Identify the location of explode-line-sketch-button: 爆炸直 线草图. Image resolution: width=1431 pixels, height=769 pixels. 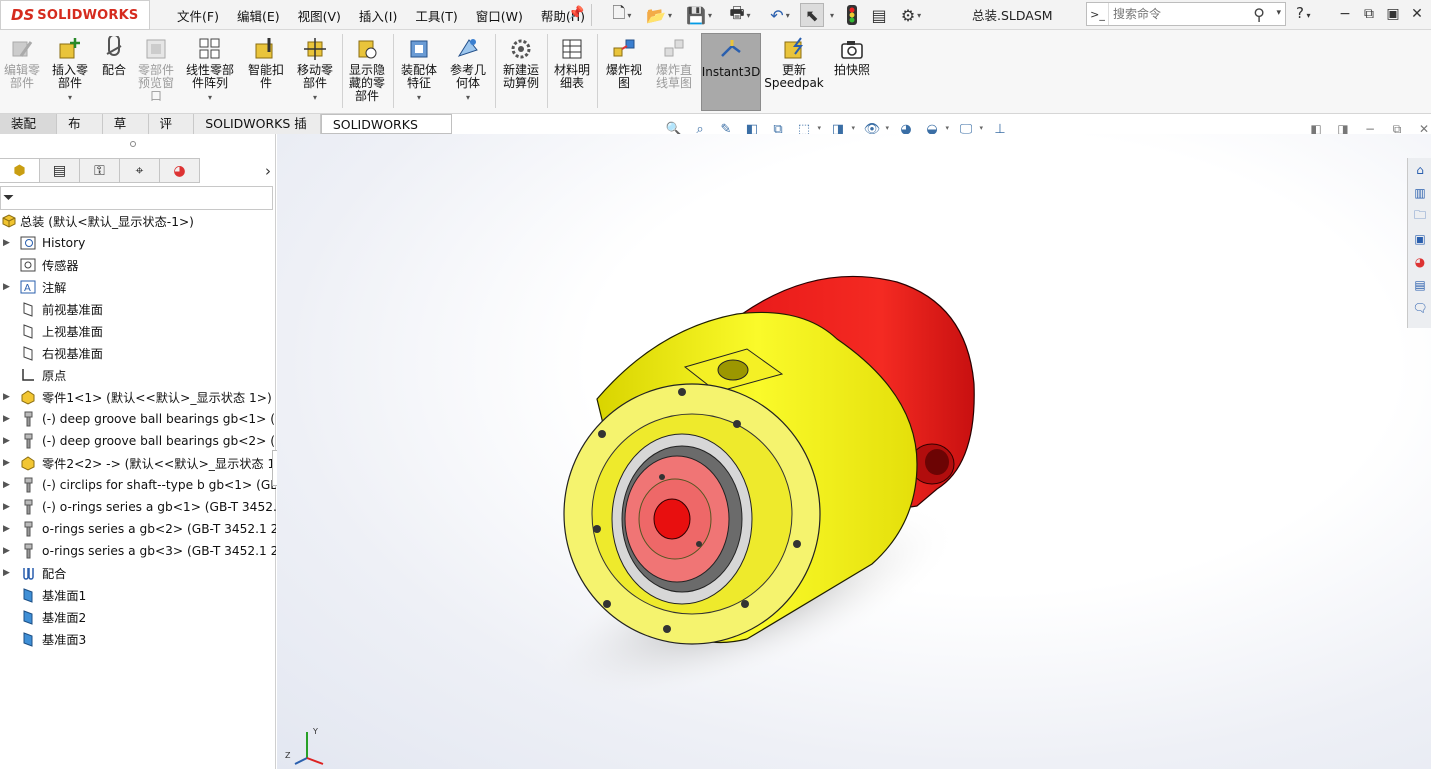
(674, 72).